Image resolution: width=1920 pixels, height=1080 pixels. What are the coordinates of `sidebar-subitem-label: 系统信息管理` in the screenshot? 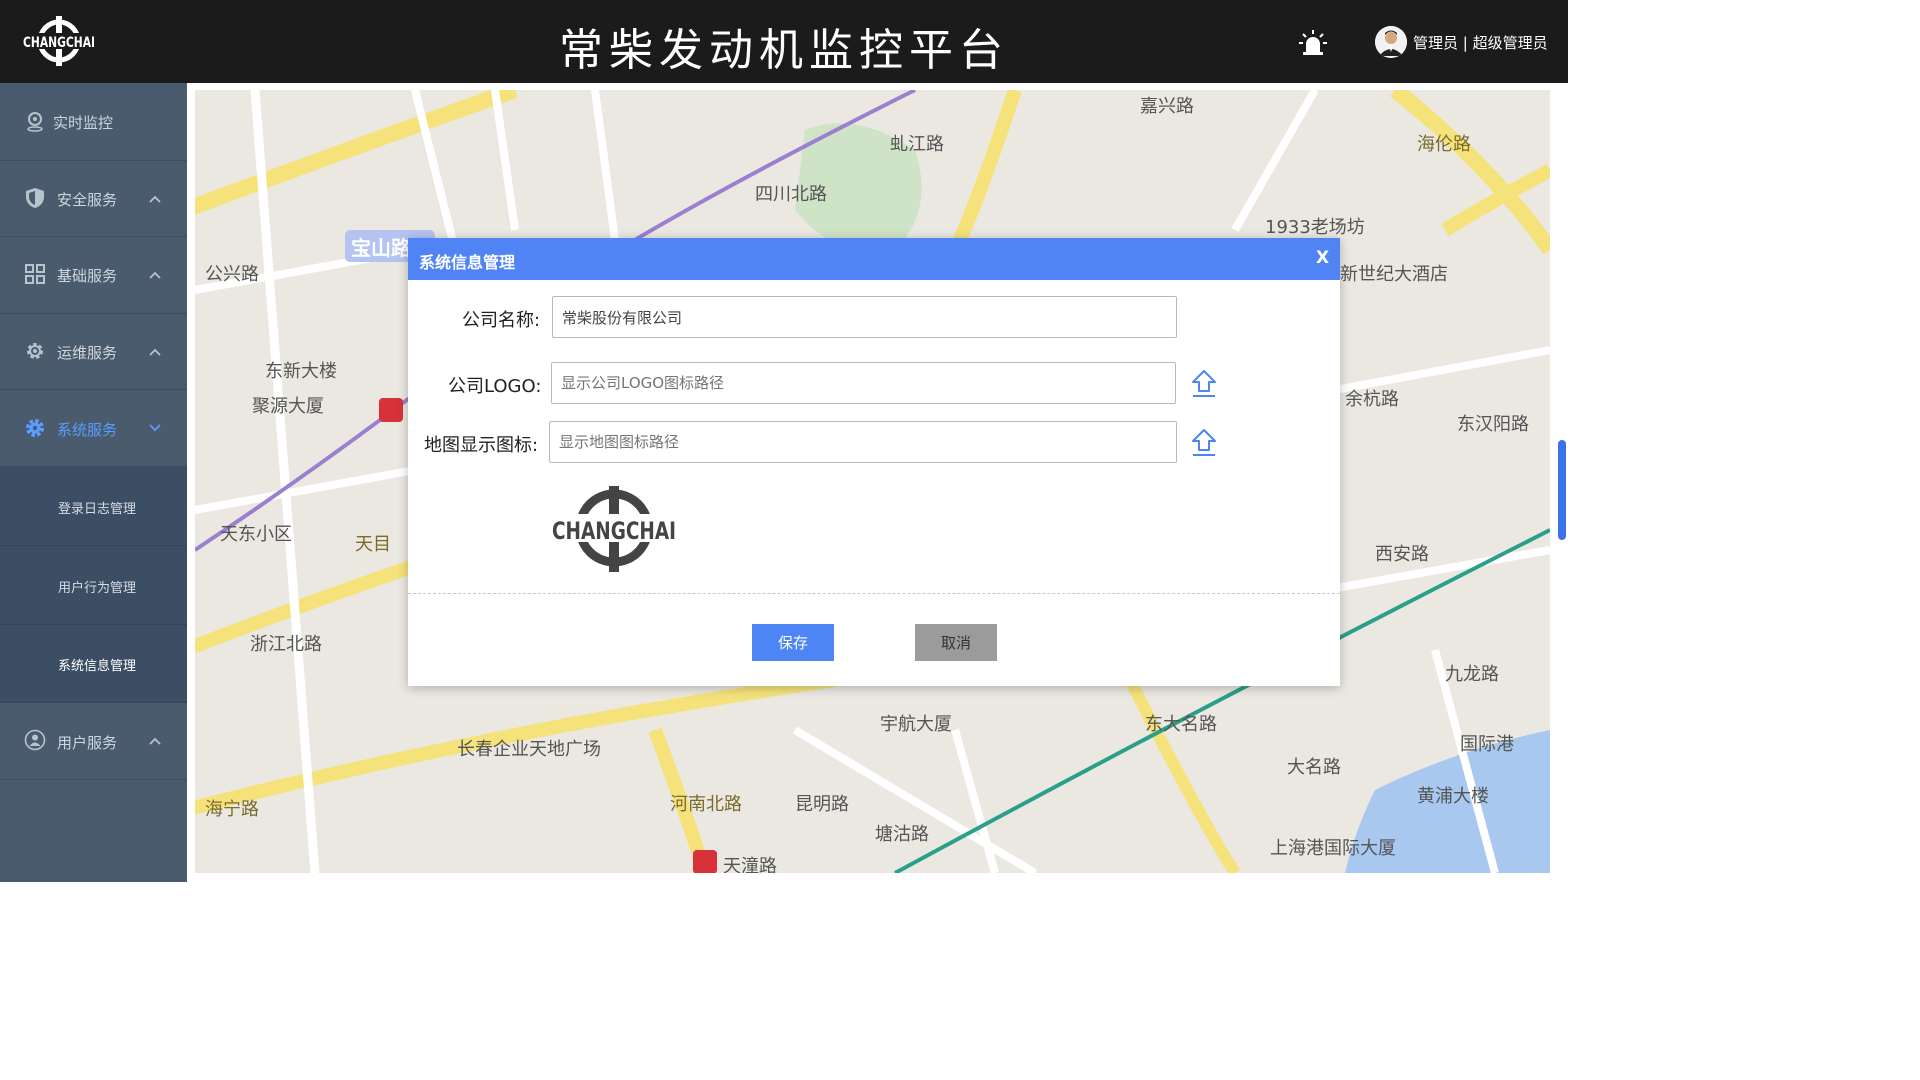 It's located at (97, 666).